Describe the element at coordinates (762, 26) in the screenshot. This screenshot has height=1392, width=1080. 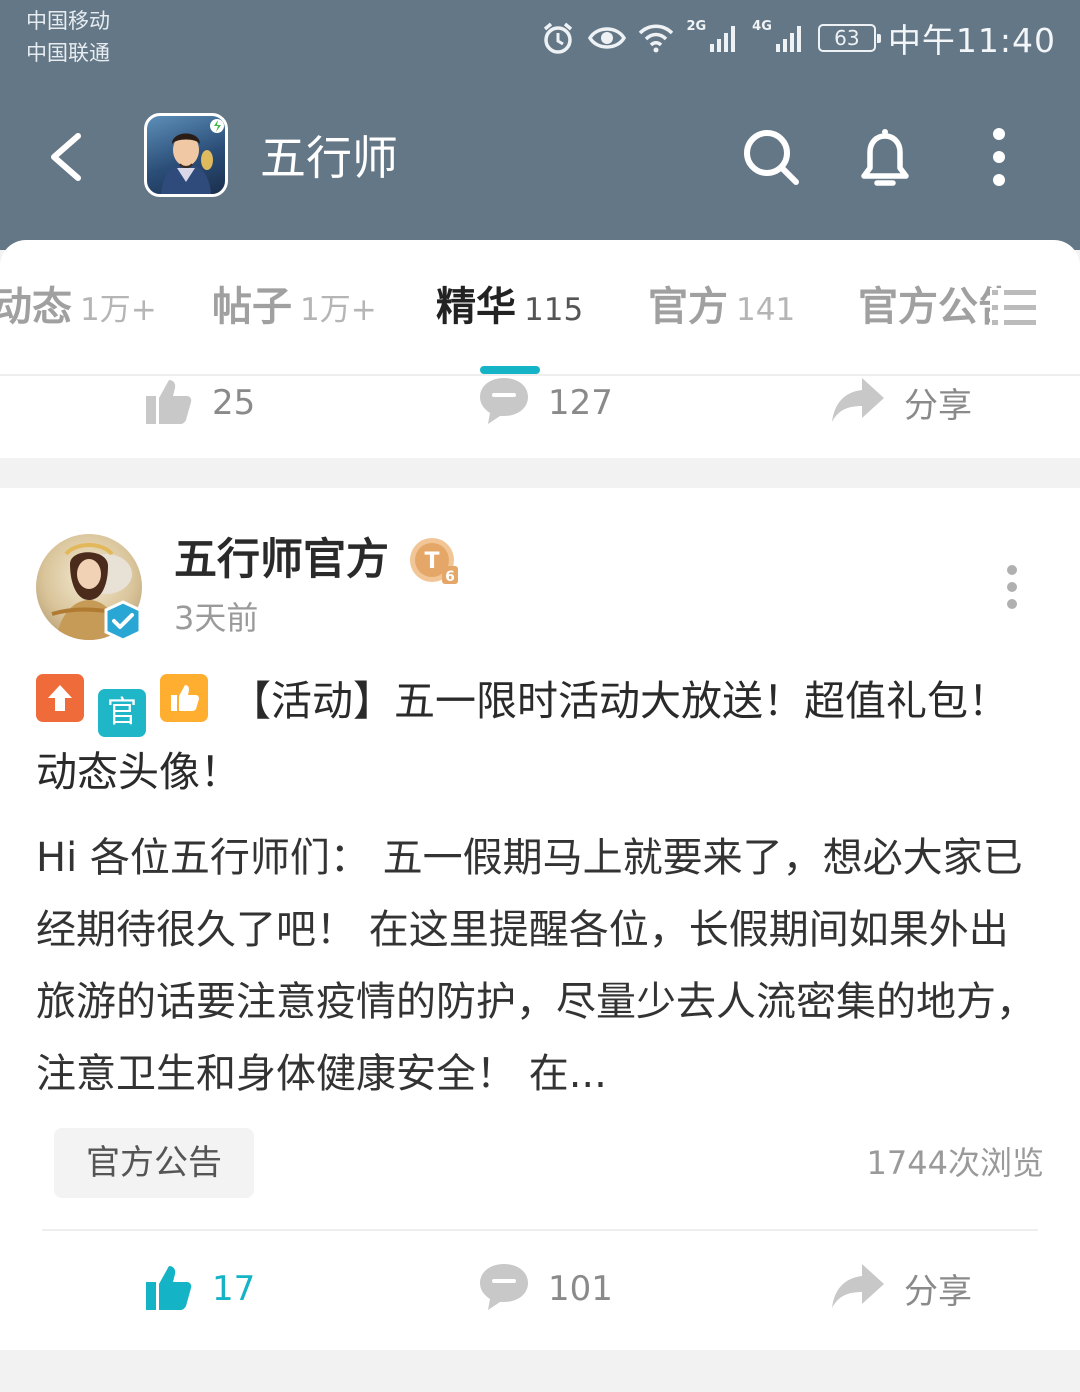
I see `network-label-2: 4G` at that location.